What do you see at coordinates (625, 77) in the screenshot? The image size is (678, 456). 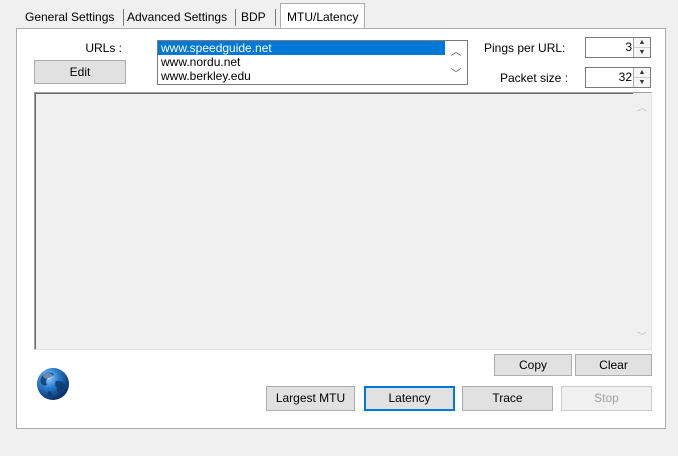 I see `packet-size-value: 32` at bounding box center [625, 77].